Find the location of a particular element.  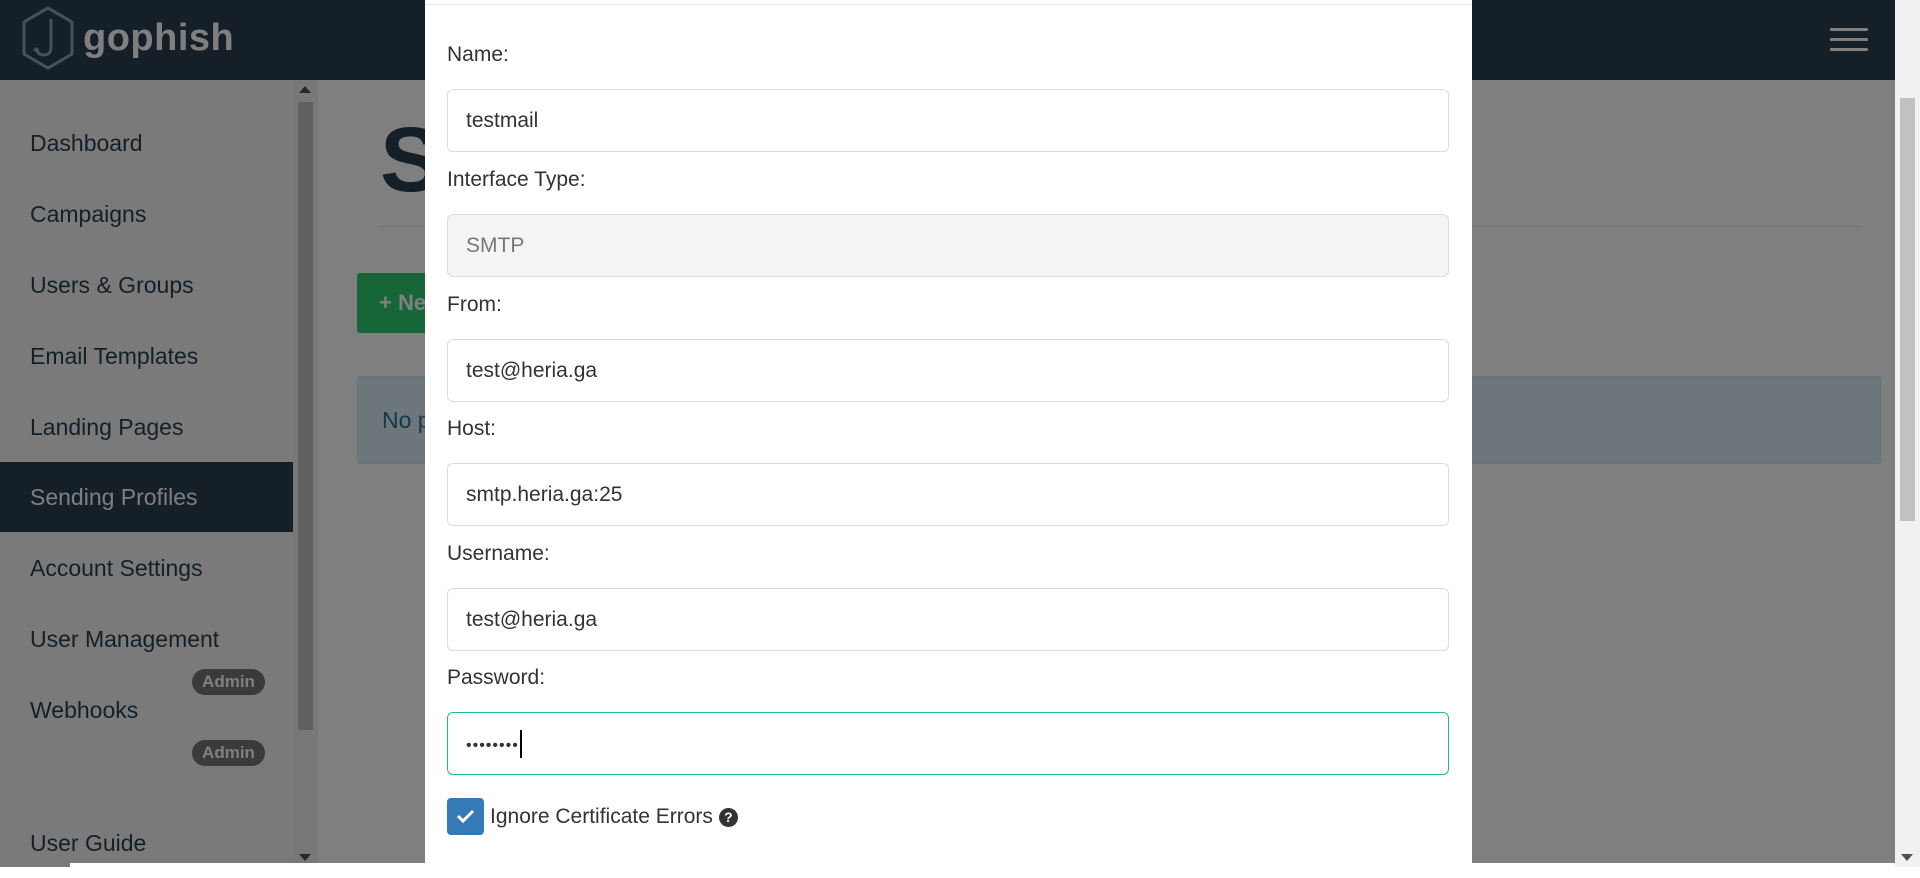

scroll-down-arrow-icon is located at coordinates (1907, 857).